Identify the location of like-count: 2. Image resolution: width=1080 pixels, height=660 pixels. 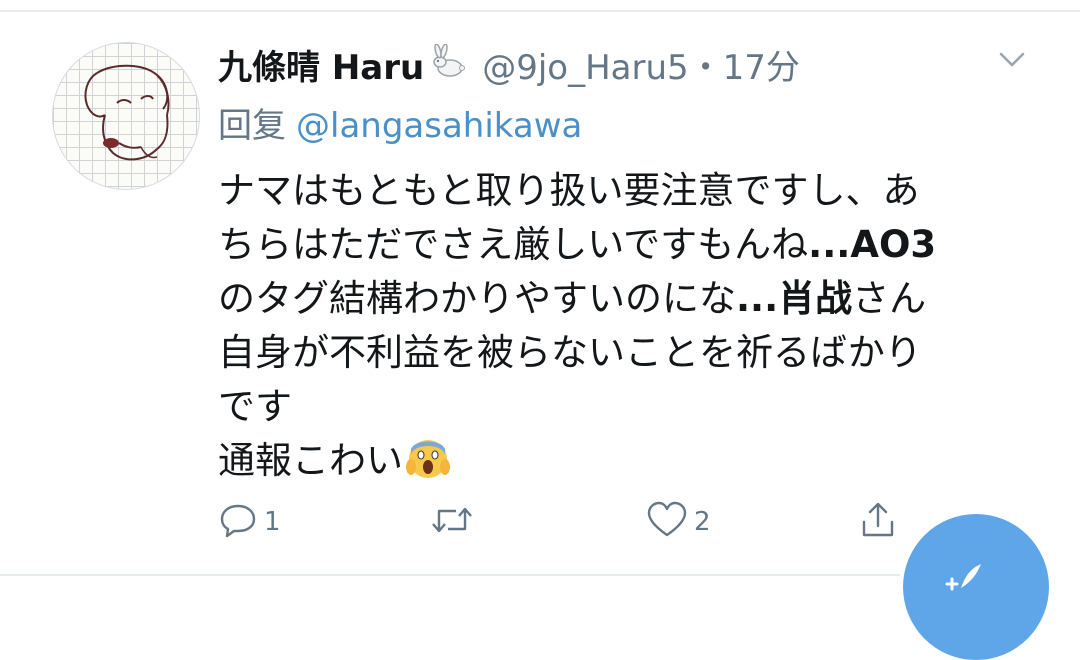
(702, 522).